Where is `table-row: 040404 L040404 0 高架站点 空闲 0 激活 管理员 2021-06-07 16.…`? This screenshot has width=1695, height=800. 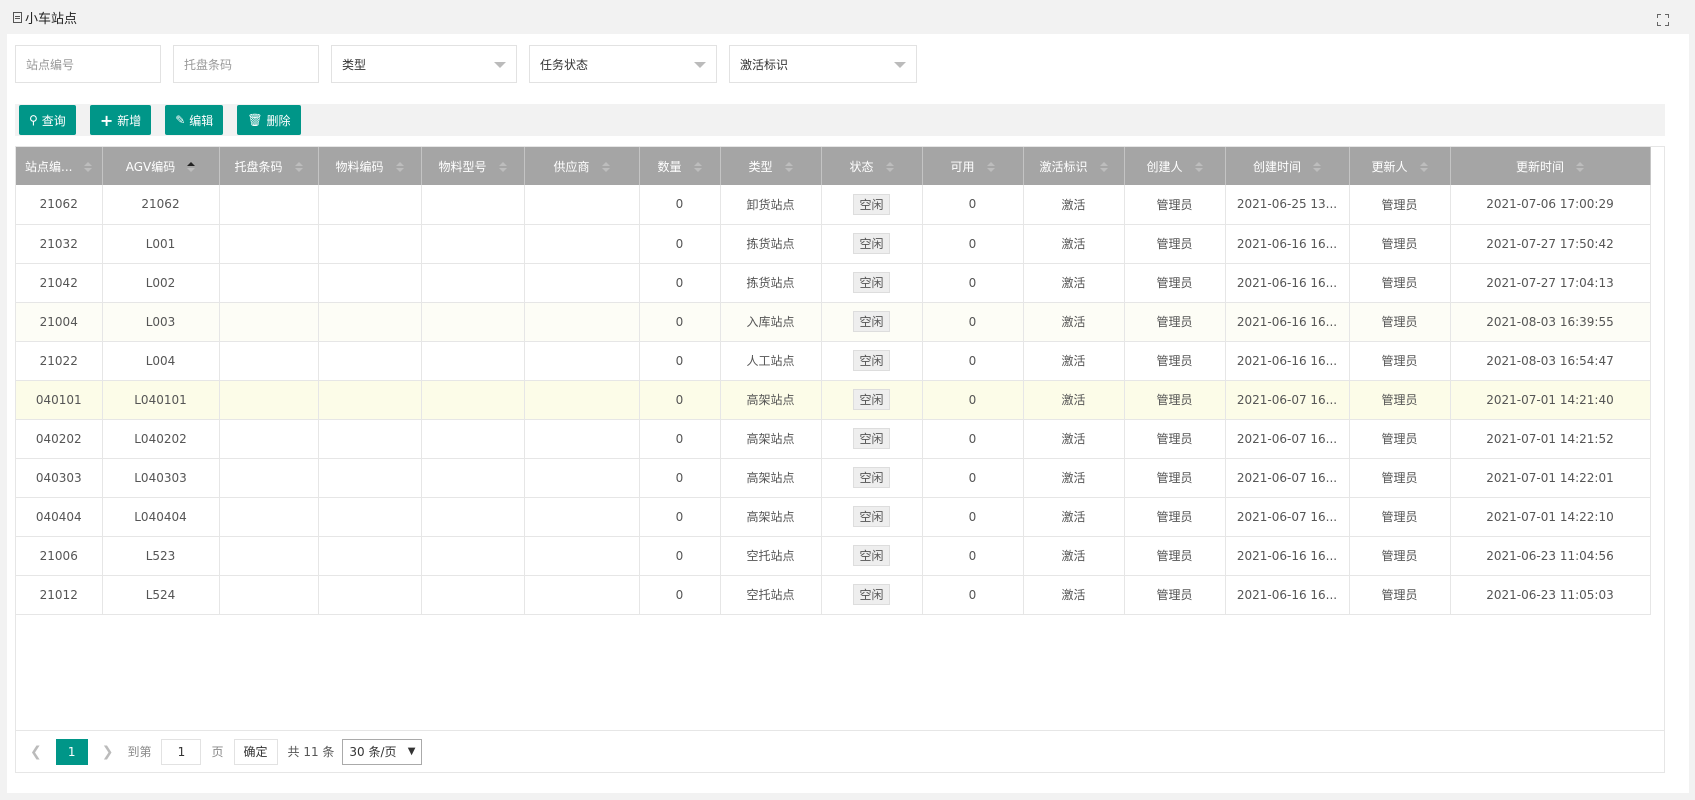 table-row: 040404 L040404 0 高架站点 空闲 0 激活 管理员 2021-06-07 16.… is located at coordinates (833, 517).